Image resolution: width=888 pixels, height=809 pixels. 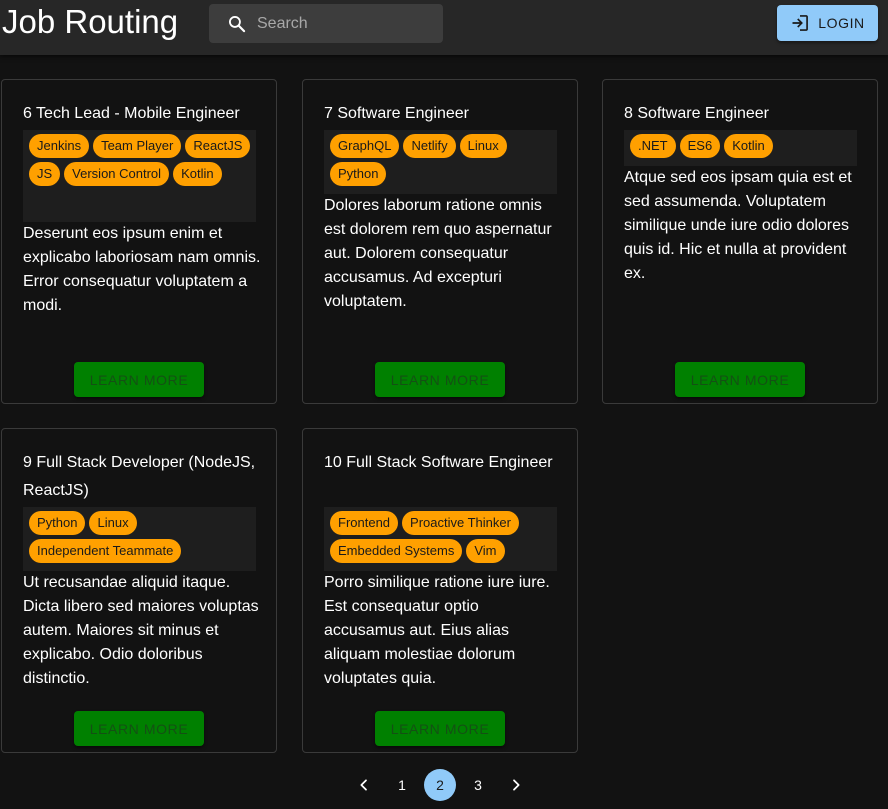 I want to click on tag-chip: GraphQL, so click(x=365, y=146).